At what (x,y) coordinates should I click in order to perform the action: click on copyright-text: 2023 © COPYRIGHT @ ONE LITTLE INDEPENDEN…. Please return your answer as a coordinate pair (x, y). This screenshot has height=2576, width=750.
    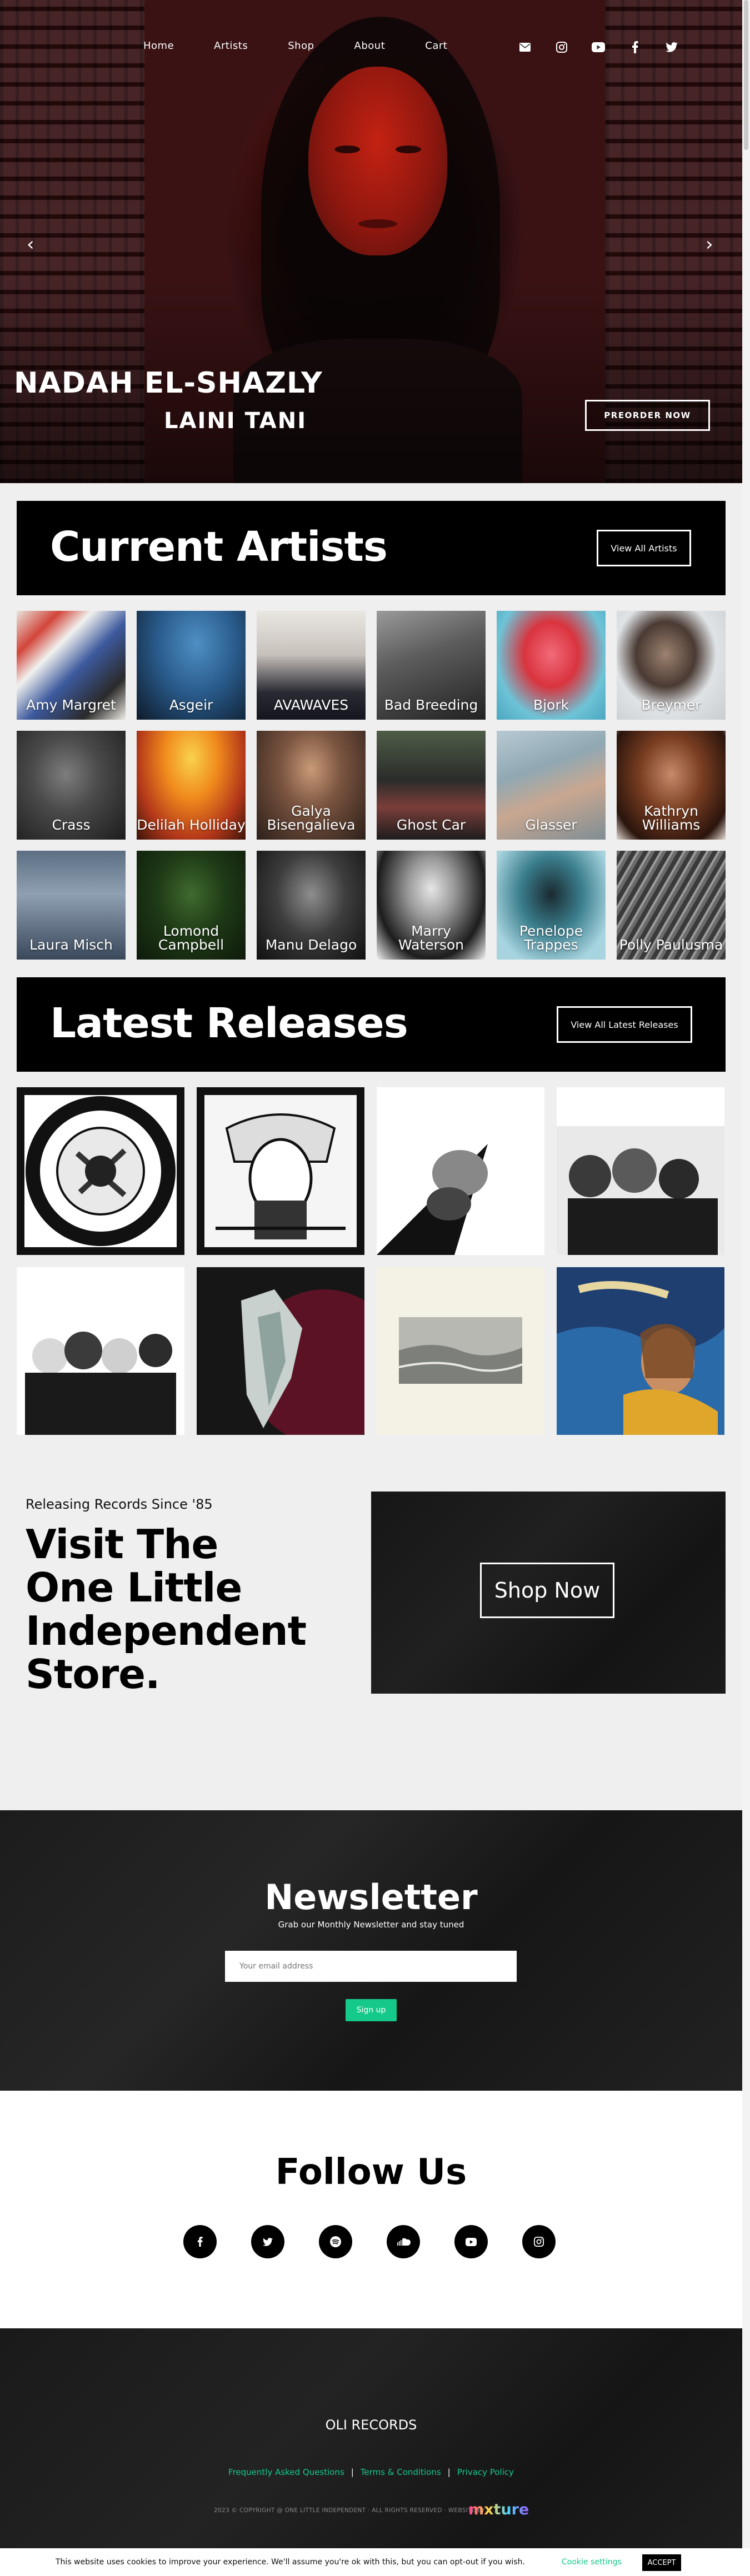
    Looking at the image, I should click on (349, 2510).